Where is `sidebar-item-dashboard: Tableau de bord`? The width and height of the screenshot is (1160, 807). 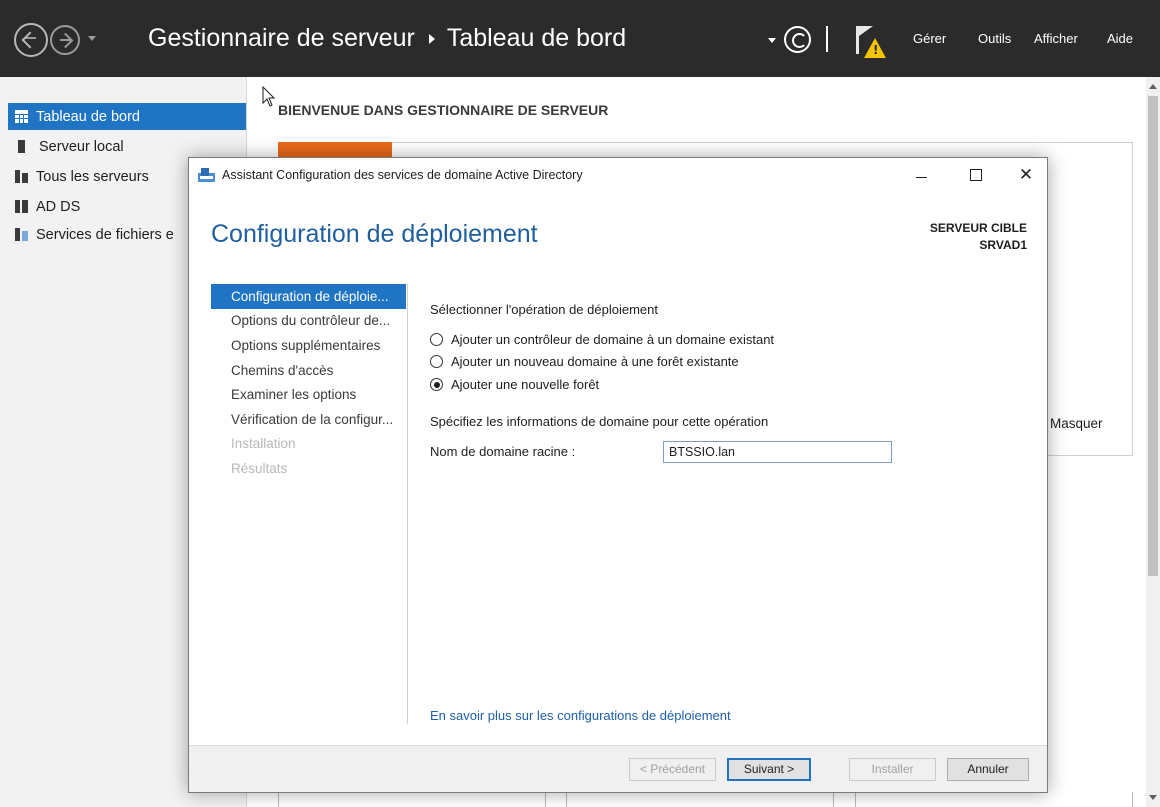
sidebar-item-dashboard: Tableau de bord is located at coordinates (127, 116).